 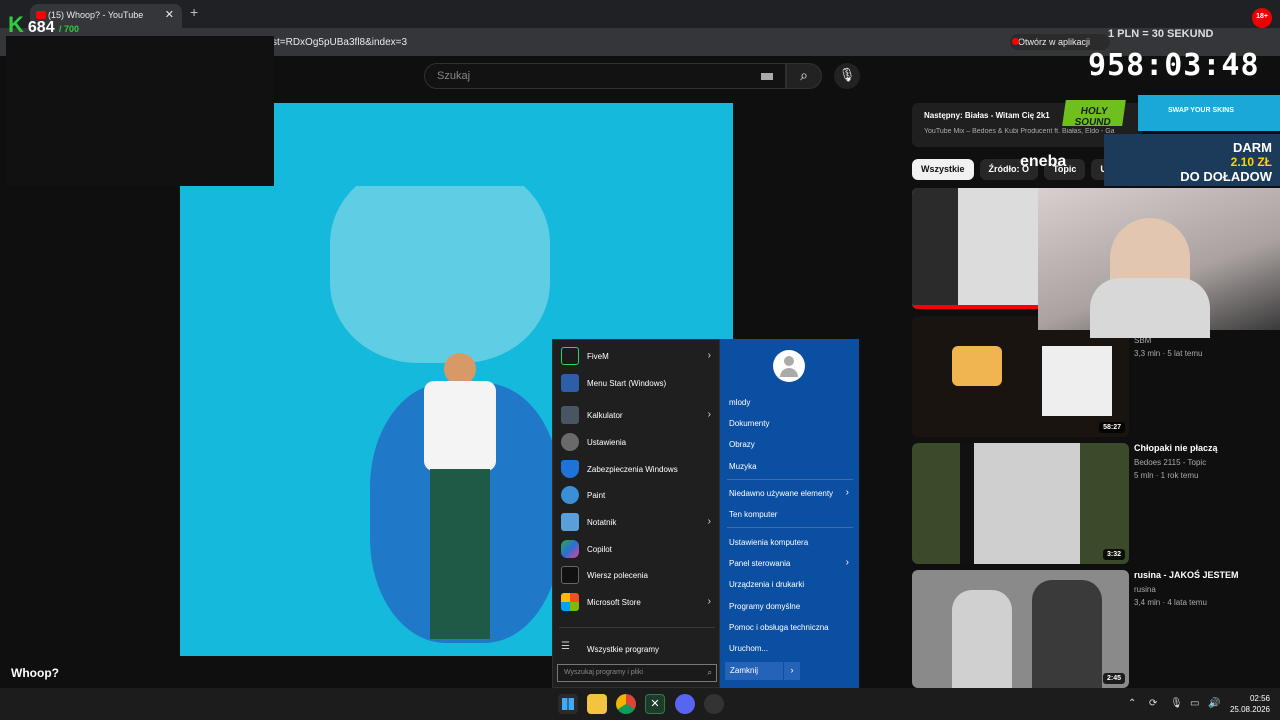 What do you see at coordinates (637, 357) in the screenshot?
I see `start-item-fivem: FiveM ›` at bounding box center [637, 357].